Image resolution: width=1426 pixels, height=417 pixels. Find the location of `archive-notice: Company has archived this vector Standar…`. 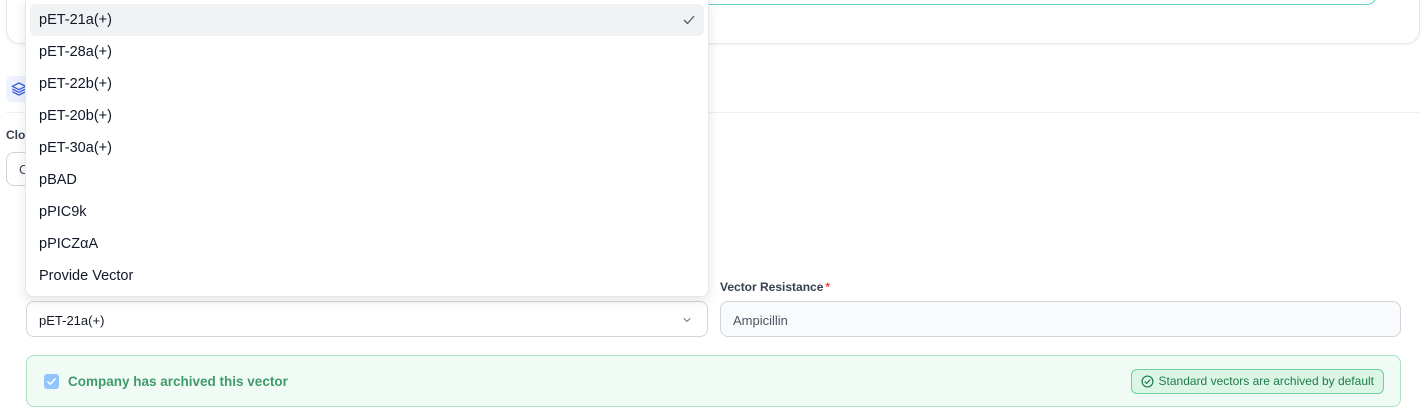

archive-notice: Company has archived this vector Standar… is located at coordinates (713, 381).